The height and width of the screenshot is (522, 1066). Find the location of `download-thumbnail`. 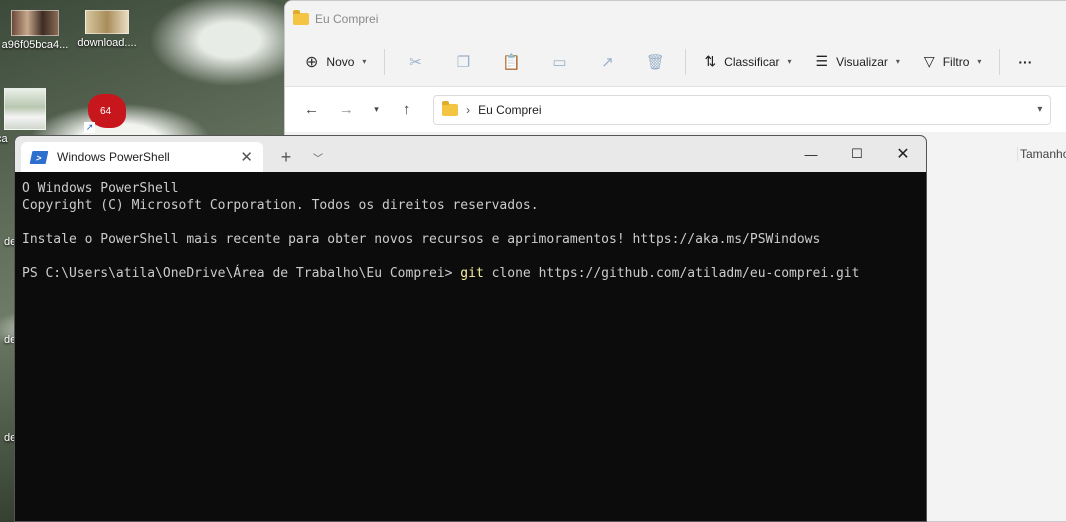

download-thumbnail is located at coordinates (107, 22).